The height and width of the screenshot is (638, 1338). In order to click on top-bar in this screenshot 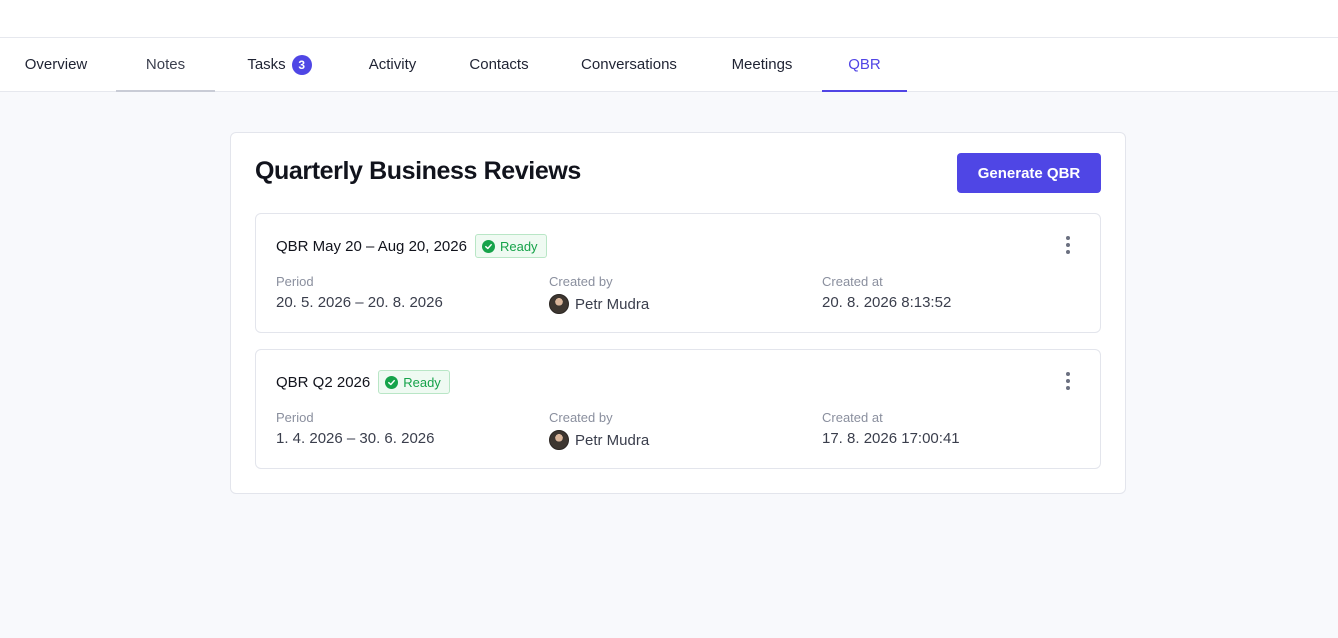, I will do `click(669, 19)`.